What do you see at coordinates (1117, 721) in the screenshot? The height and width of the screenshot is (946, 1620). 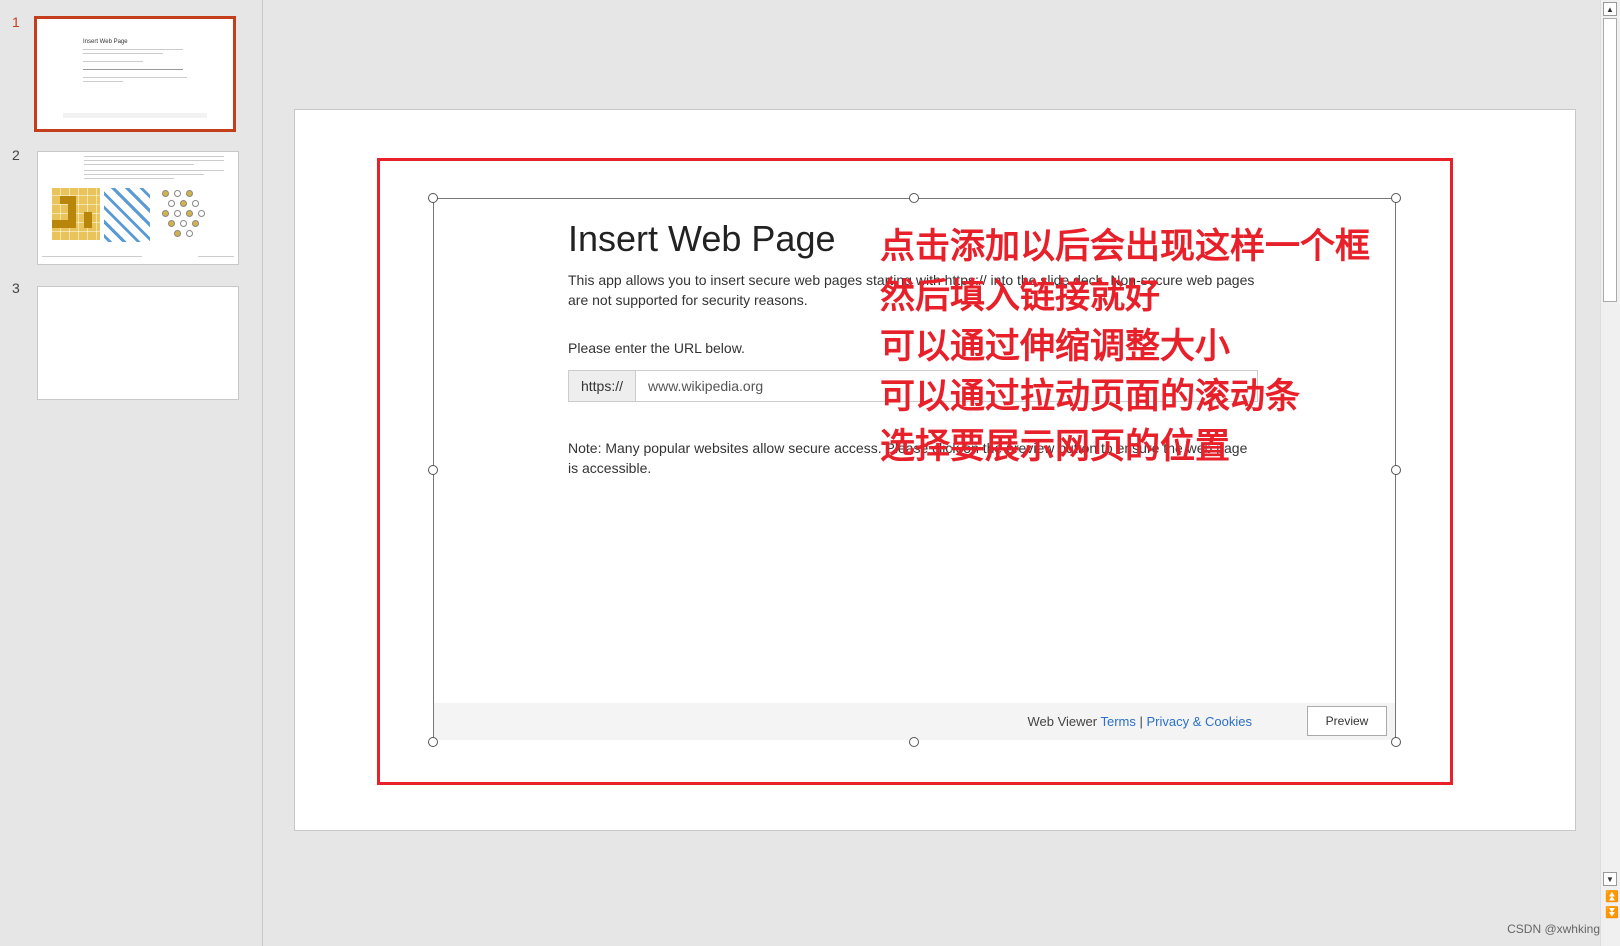 I see `terms-link: Terms` at bounding box center [1117, 721].